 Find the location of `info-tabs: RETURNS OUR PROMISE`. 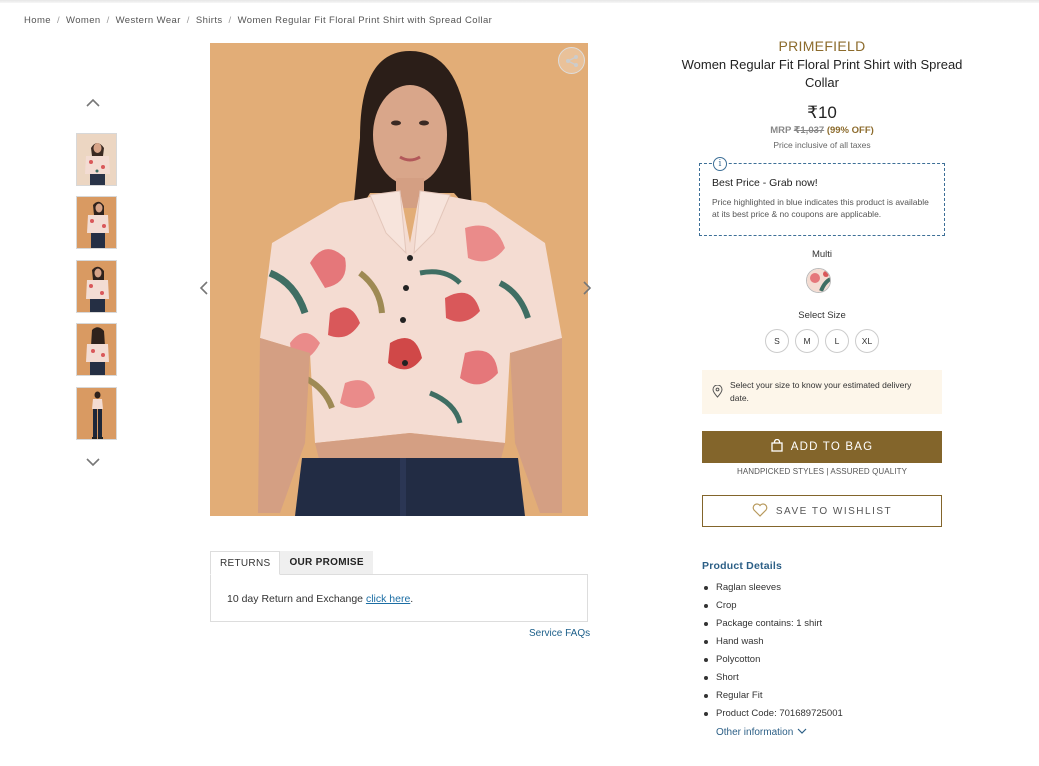

info-tabs: RETURNS OUR PROMISE is located at coordinates (291, 563).